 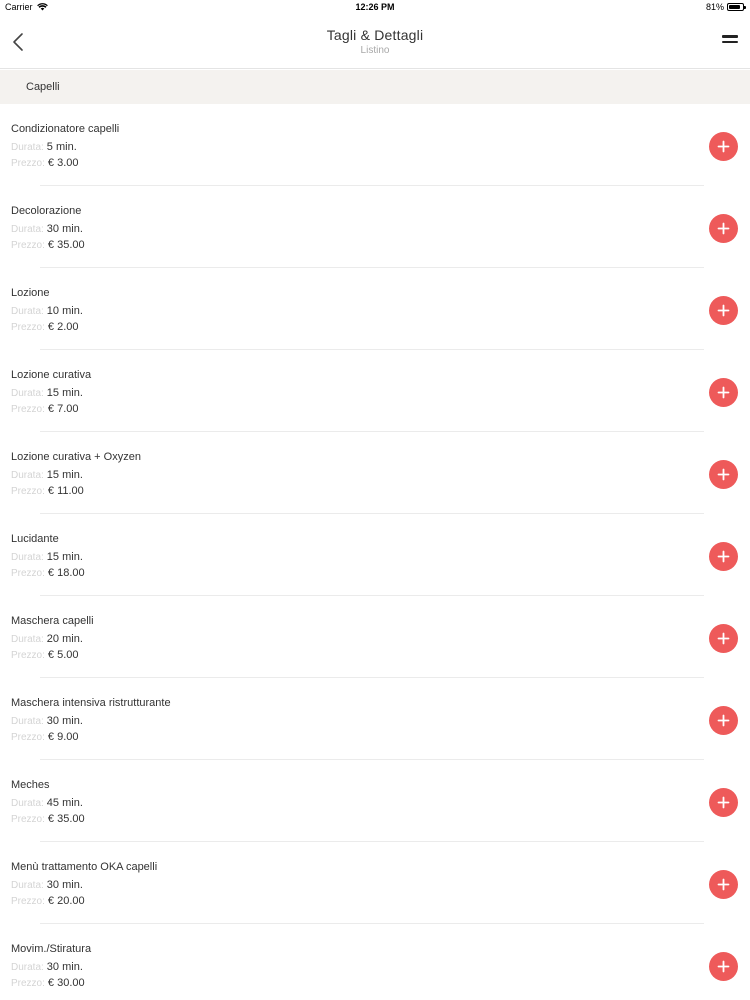 I want to click on service-duration: Durata: 5 min., so click(x=44, y=147).